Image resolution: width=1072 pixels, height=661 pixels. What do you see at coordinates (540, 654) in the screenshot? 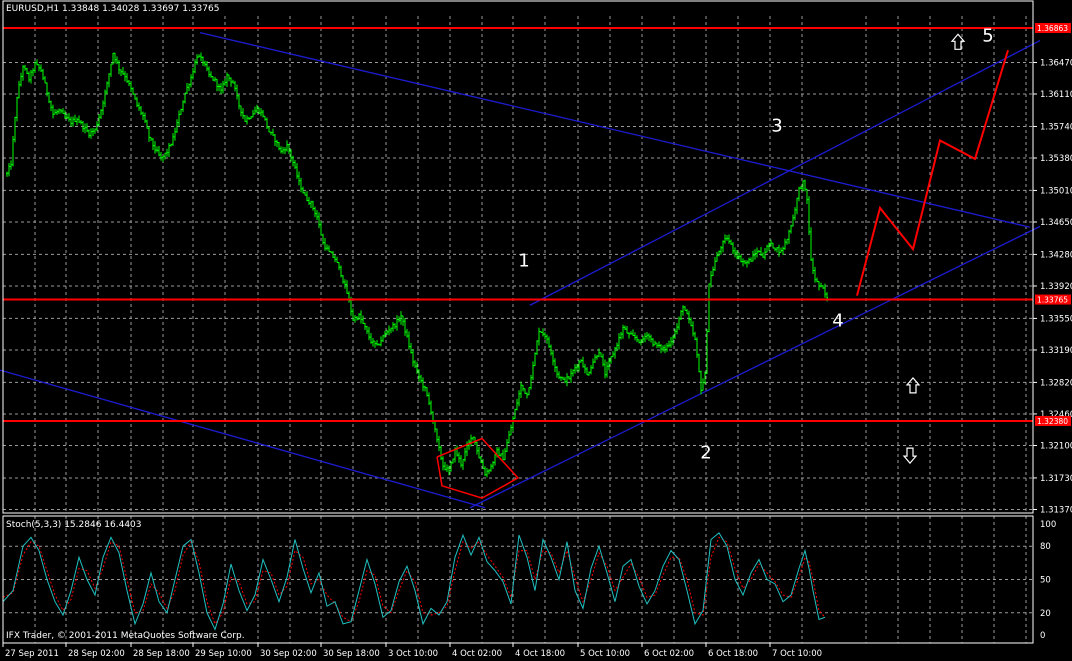
I see `time-tick-label: 4 Oct 18:00` at bounding box center [540, 654].